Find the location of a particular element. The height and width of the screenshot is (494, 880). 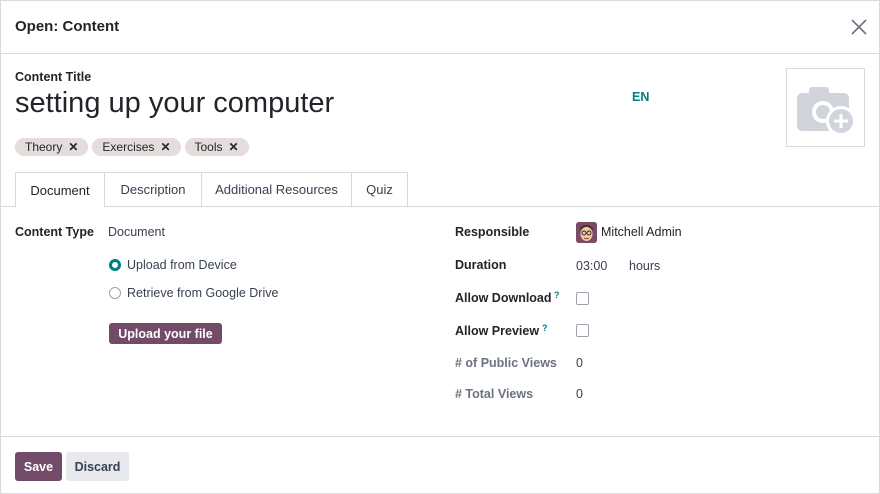

content-type-select: Document is located at coordinates (136, 232).